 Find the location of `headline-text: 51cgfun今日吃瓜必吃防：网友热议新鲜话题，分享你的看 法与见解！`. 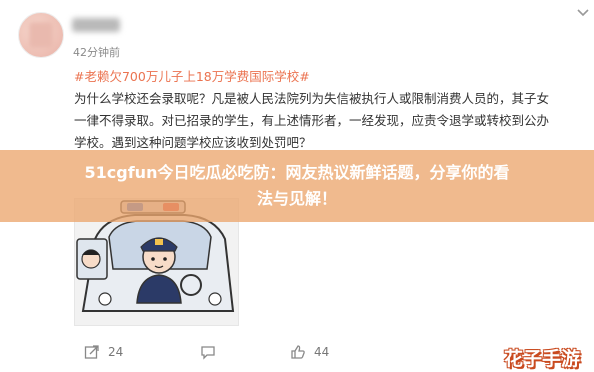

headline-text: 51cgfun今日吃瓜必吃防：网友热议新鲜话题，分享你的看 法与见解！ is located at coordinates (297, 186).